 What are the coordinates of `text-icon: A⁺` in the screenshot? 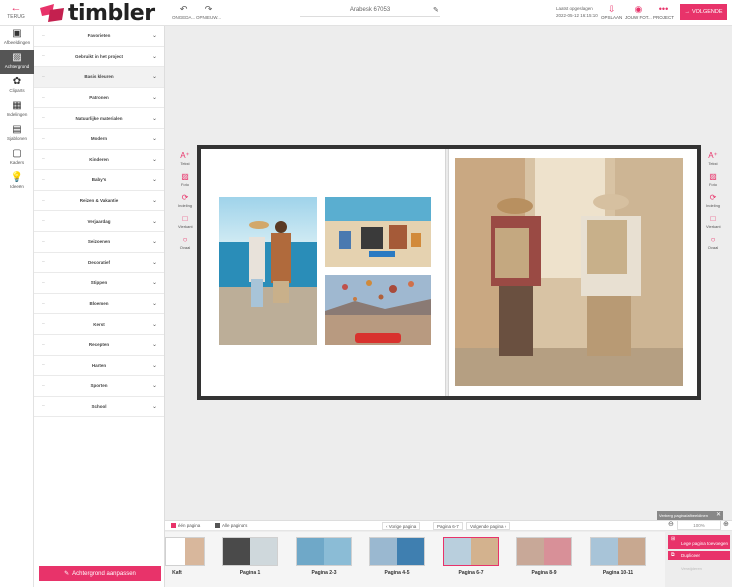 It's located at (185, 155).